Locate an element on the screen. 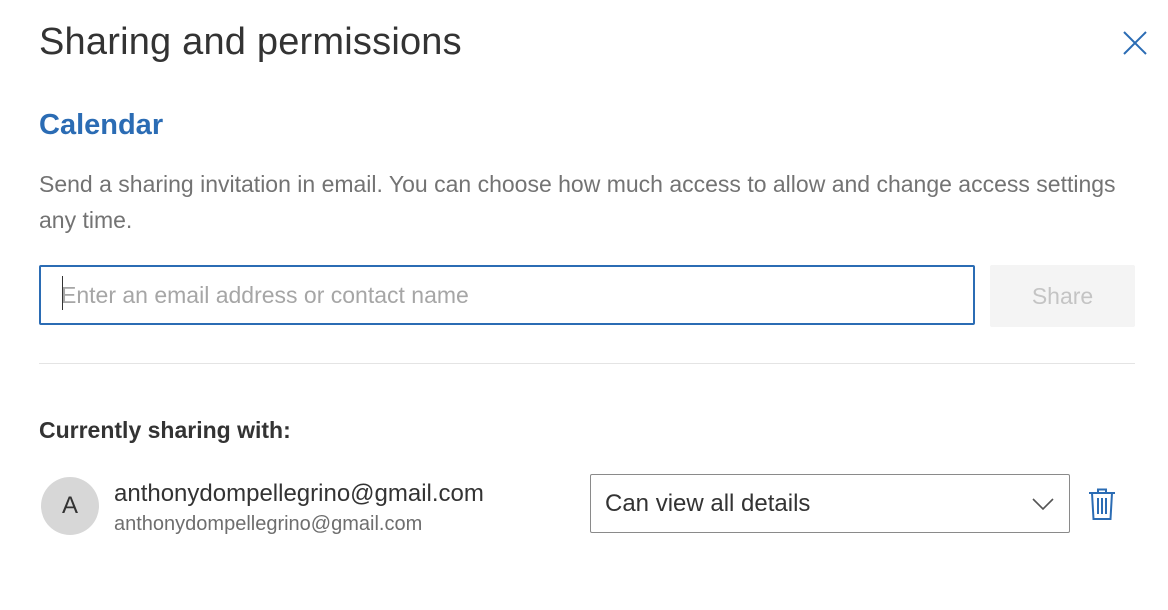 This screenshot has height=610, width=1168. calendar-heading: Calendar is located at coordinates (101, 125).